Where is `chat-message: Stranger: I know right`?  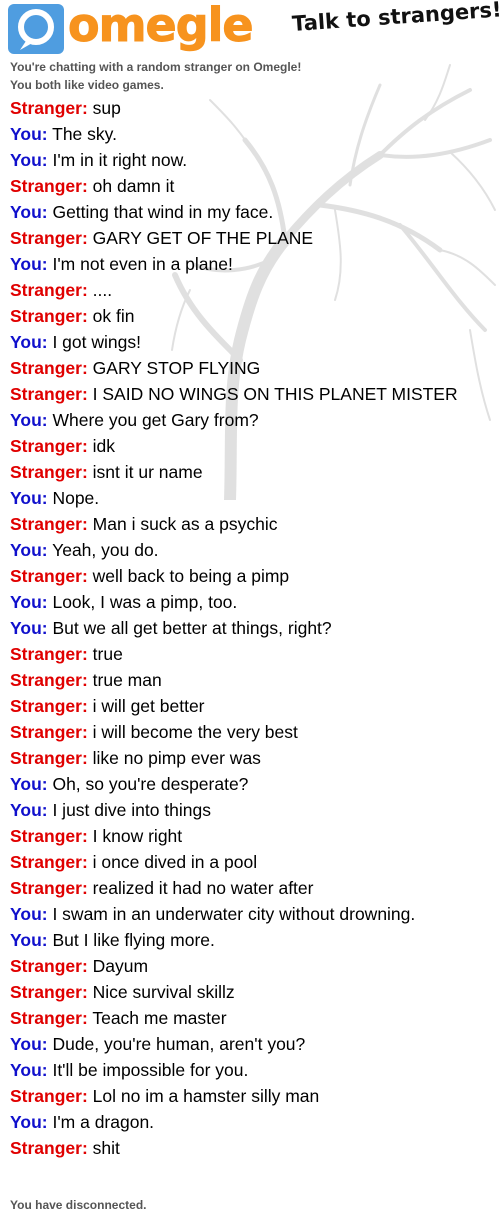 chat-message: Stranger: I know right is located at coordinates (250, 836).